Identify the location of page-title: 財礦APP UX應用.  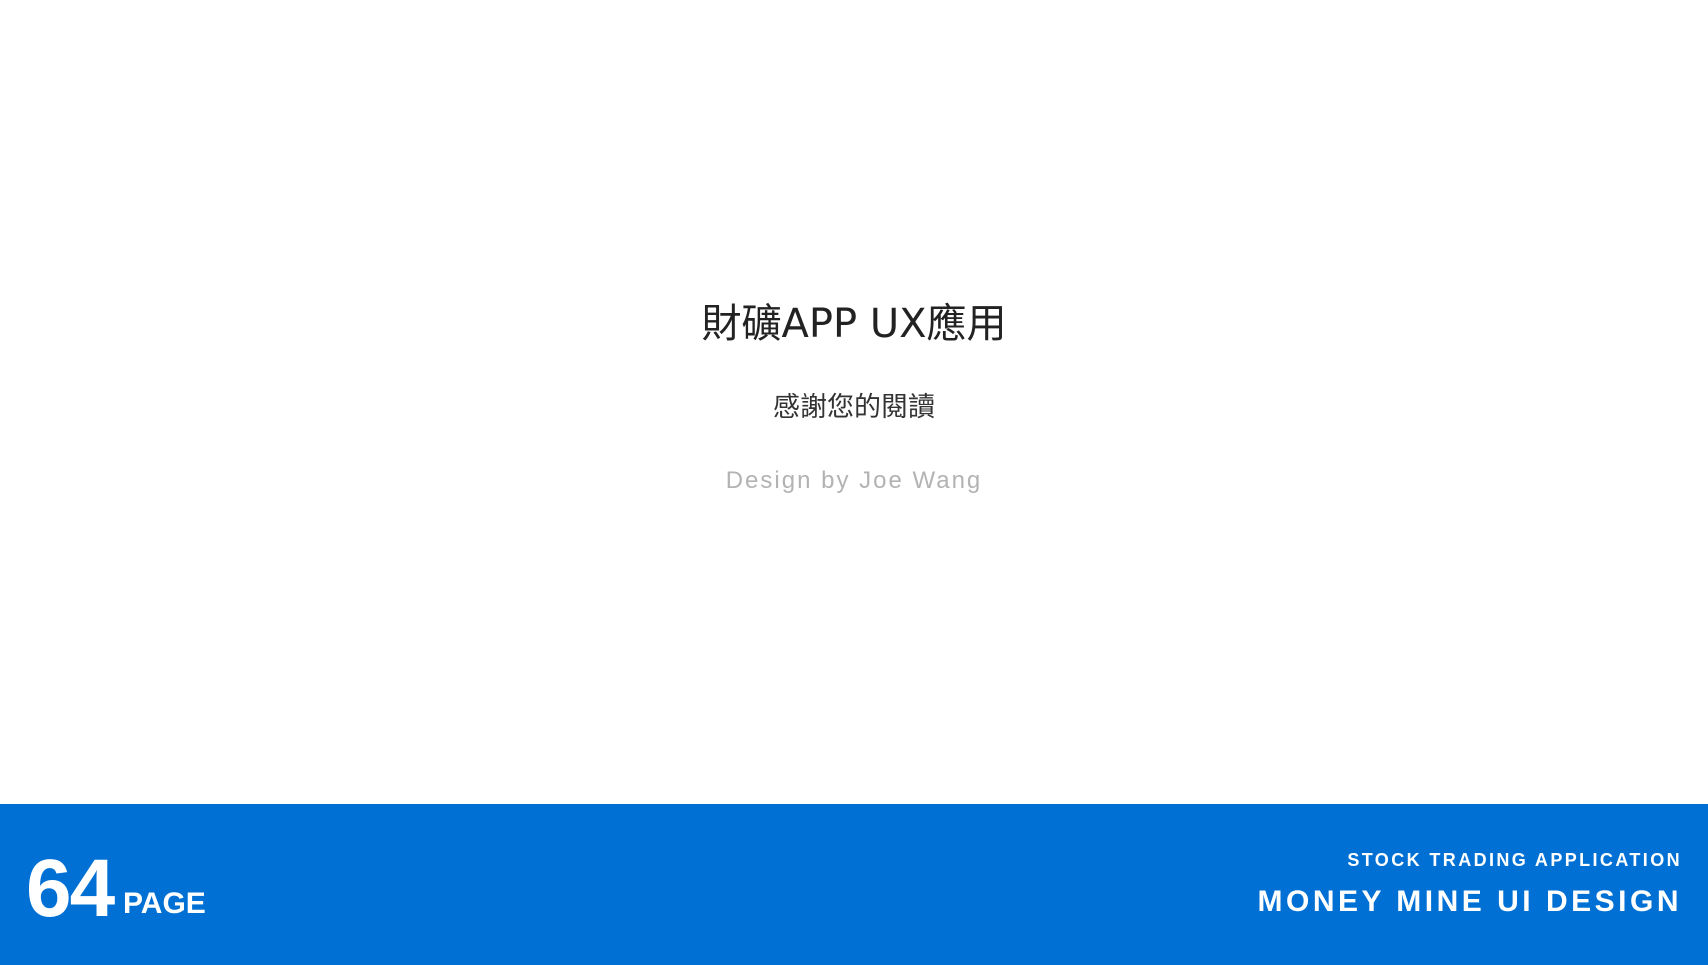
(854, 324).